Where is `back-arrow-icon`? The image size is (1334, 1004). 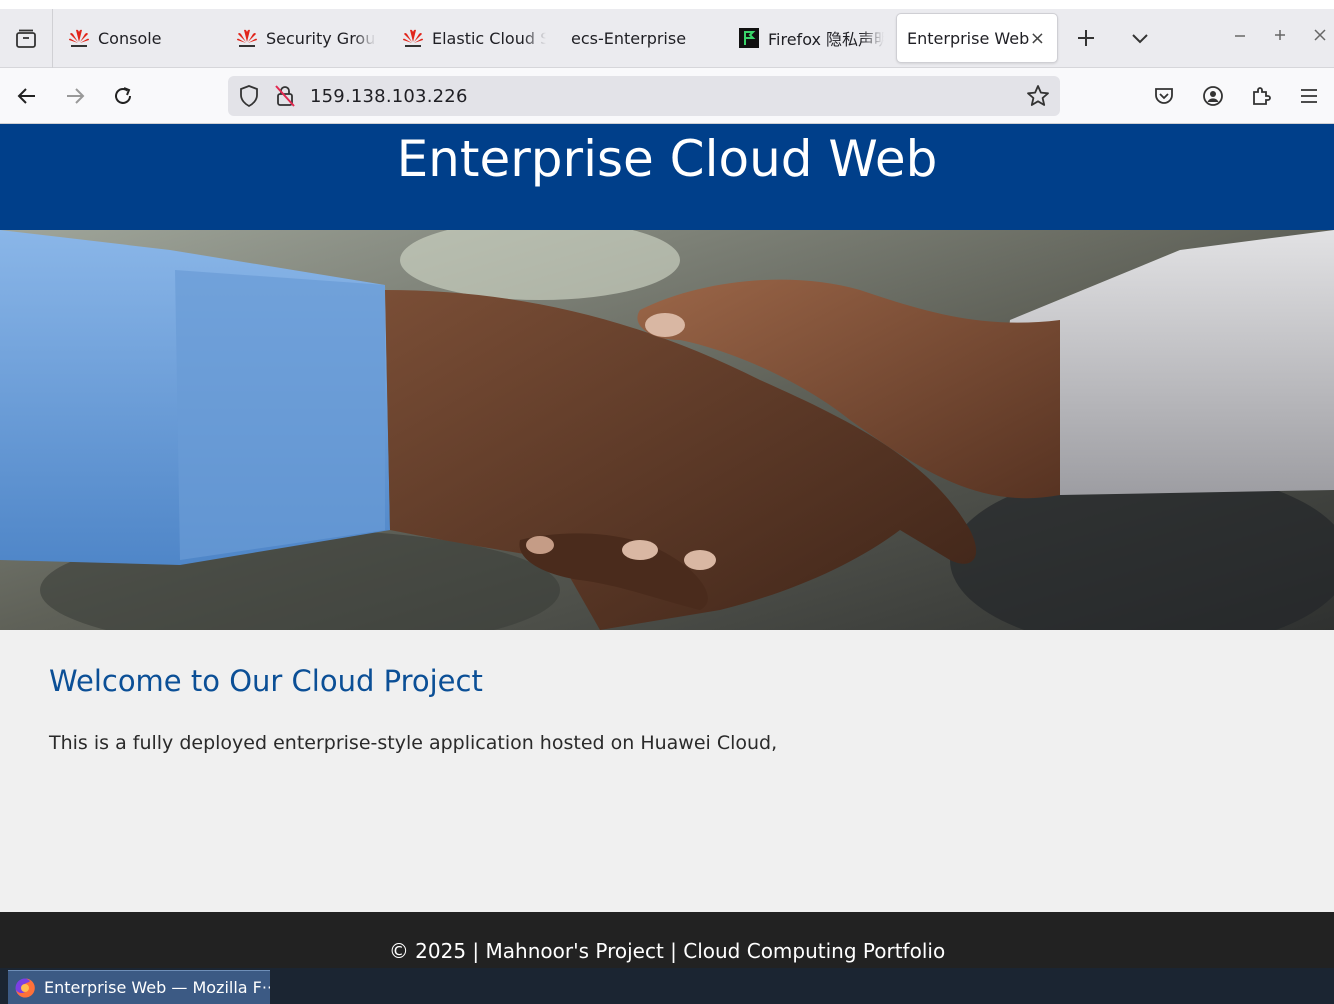
back-arrow-icon is located at coordinates (26, 96).